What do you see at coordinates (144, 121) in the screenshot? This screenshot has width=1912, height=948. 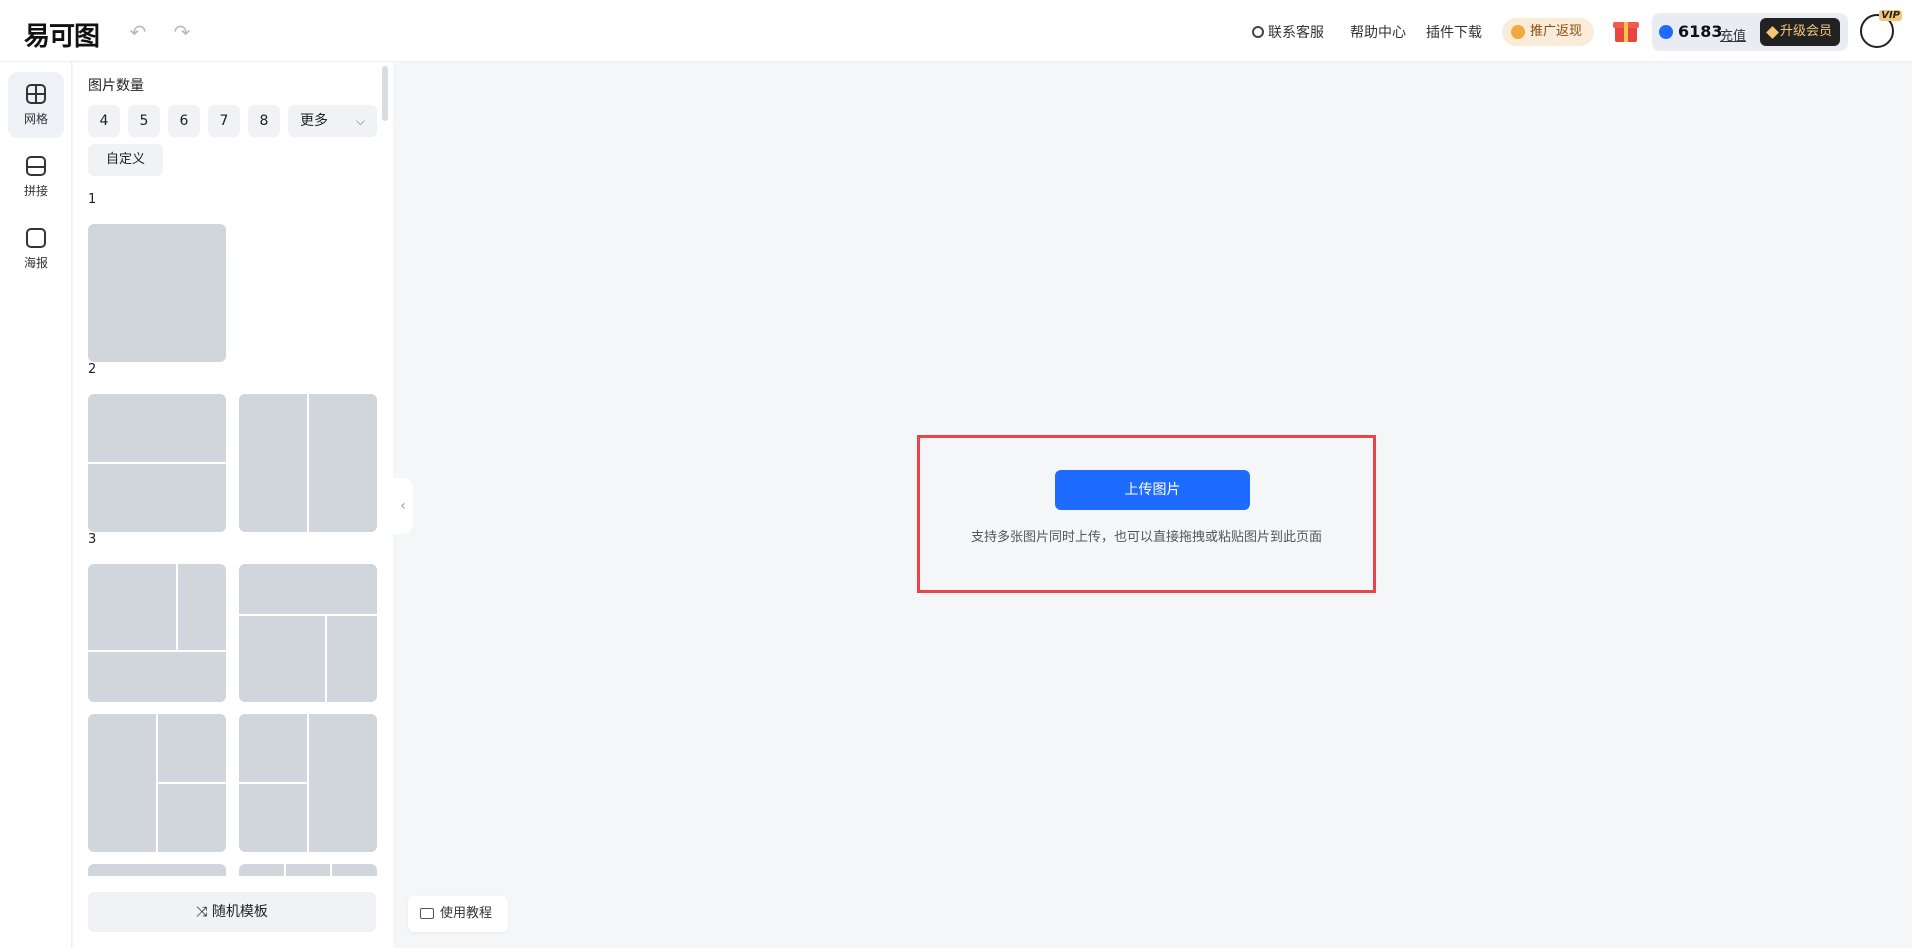 I see `count-option-5: 5` at bounding box center [144, 121].